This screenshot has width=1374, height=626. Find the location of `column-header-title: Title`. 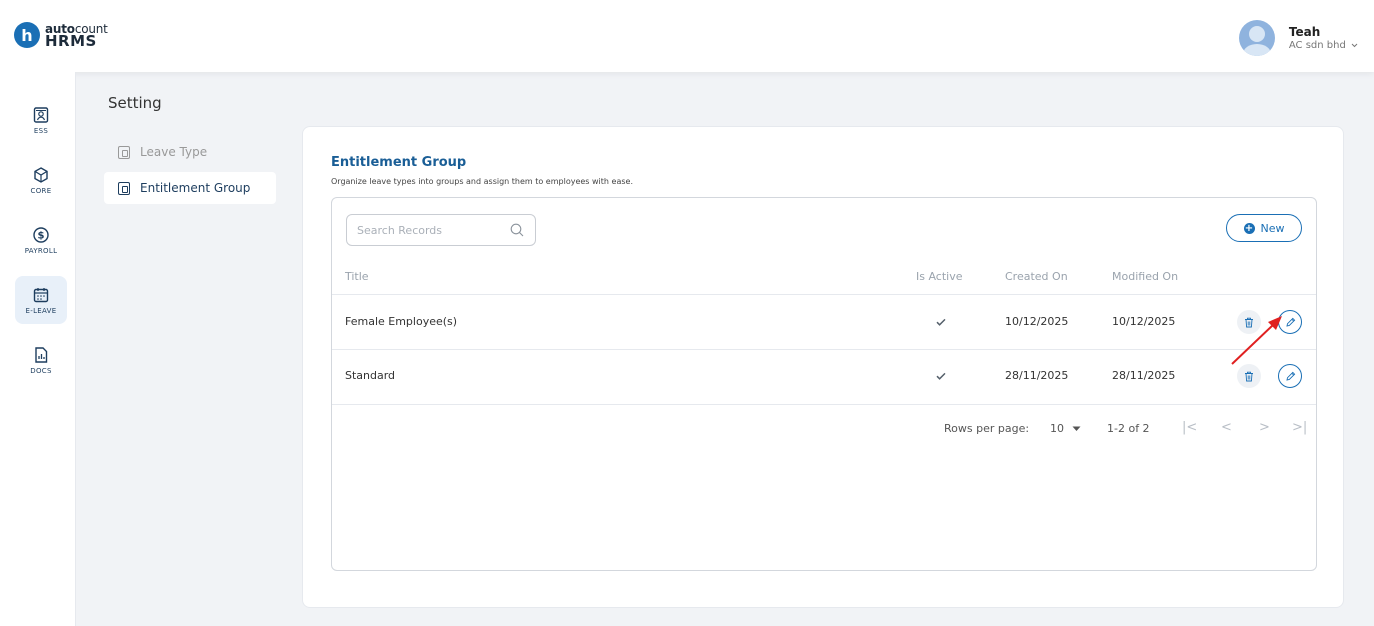

column-header-title: Title is located at coordinates (357, 276).